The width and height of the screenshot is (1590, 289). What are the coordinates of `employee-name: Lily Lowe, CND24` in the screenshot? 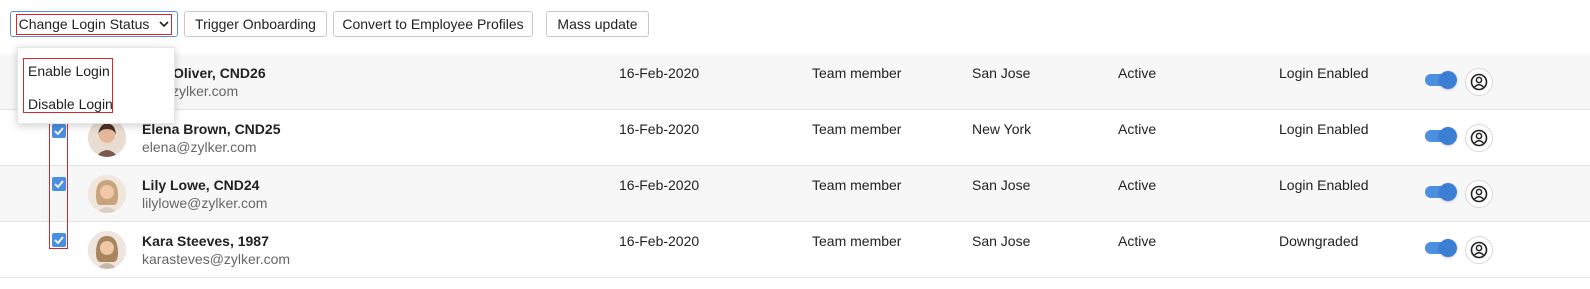 It's located at (201, 185).